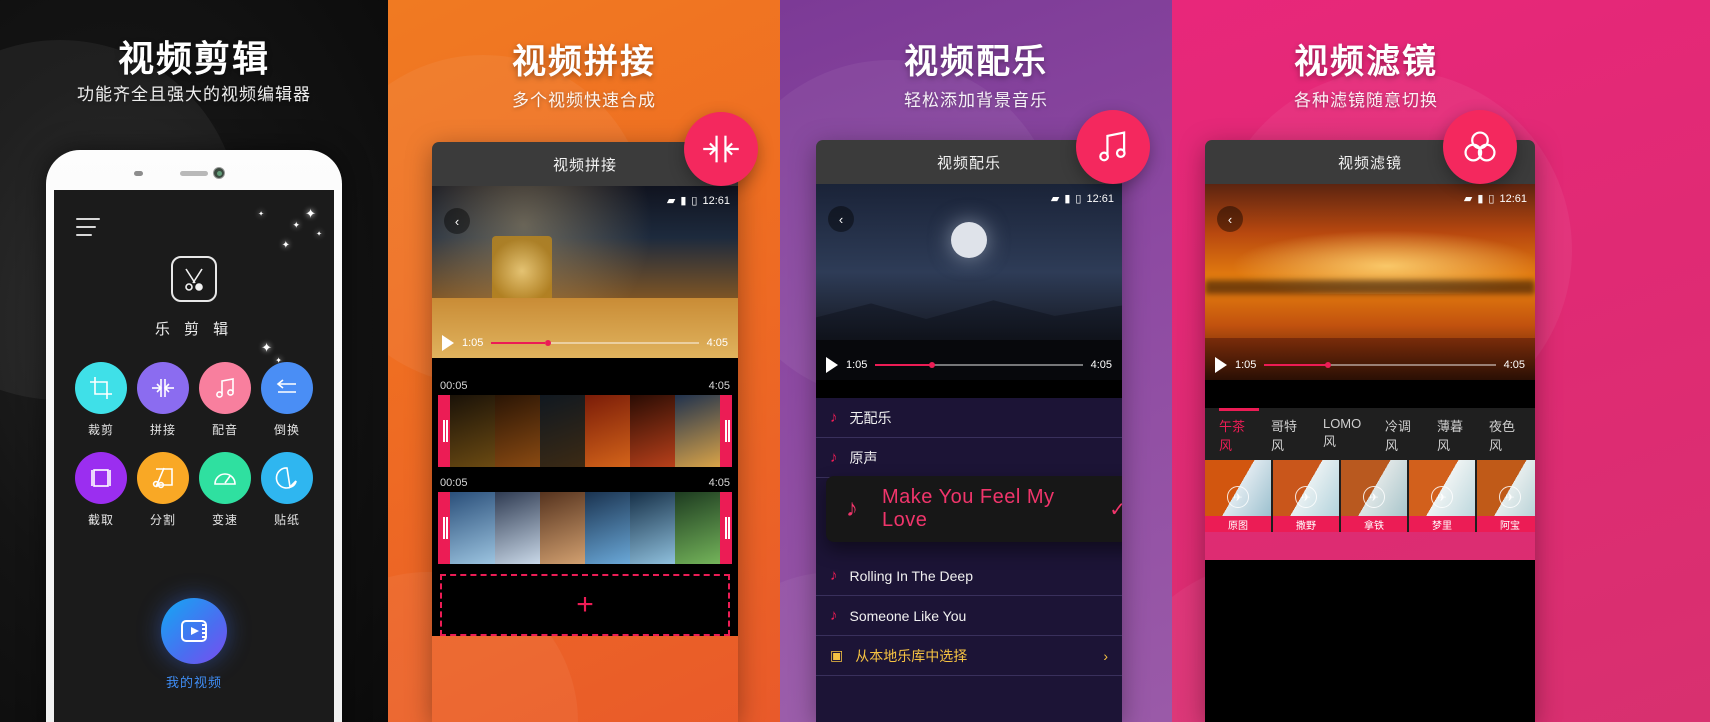 Image resolution: width=1710 pixels, height=722 pixels. Describe the element at coordinates (719, 483) in the screenshot. I see `track-end: 4:05` at that location.